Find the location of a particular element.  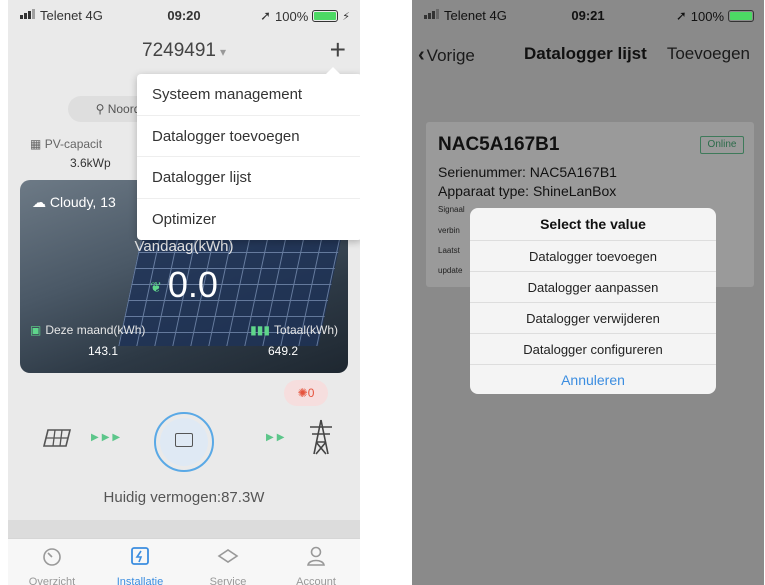

location-label: Noord is located at coordinates (124, 109).